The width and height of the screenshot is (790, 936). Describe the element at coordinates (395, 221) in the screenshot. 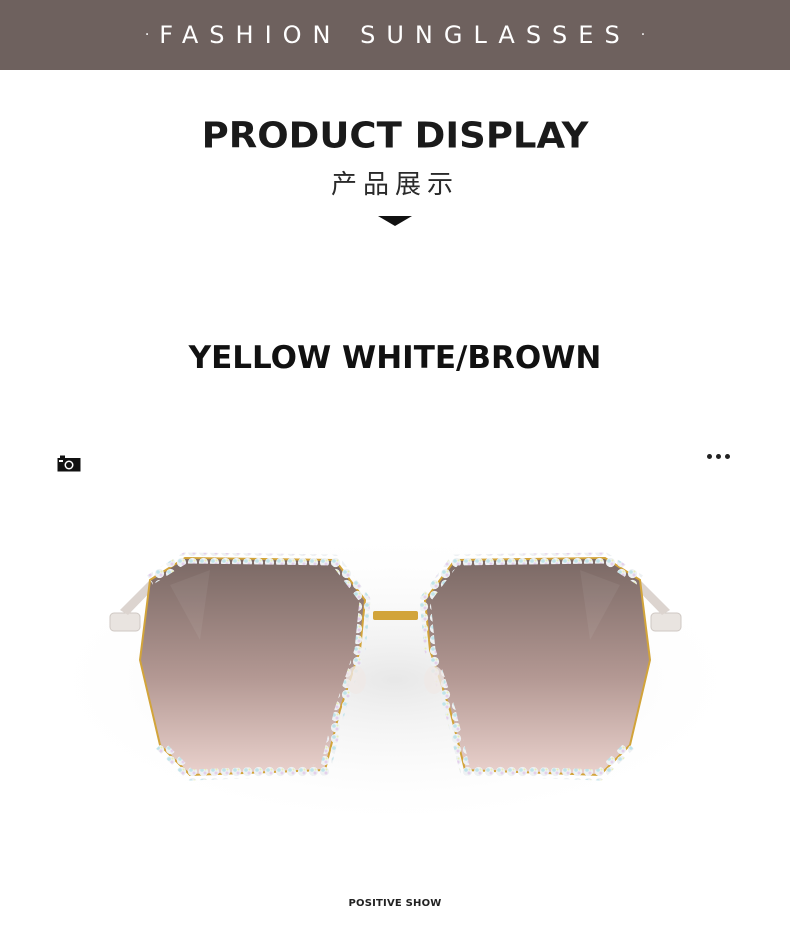

I see `down-arrow-icon` at that location.